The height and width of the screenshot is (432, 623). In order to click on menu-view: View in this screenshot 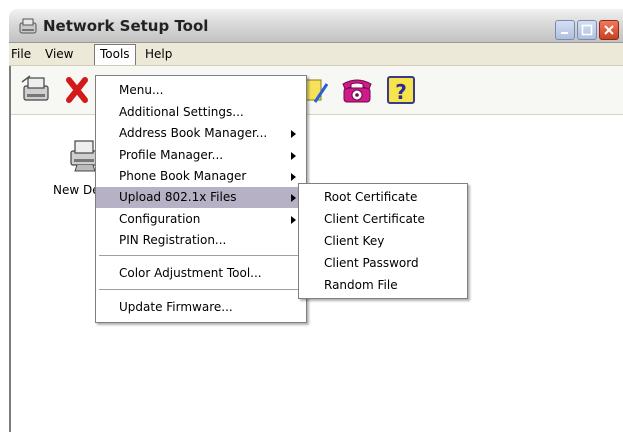, I will do `click(59, 54)`.